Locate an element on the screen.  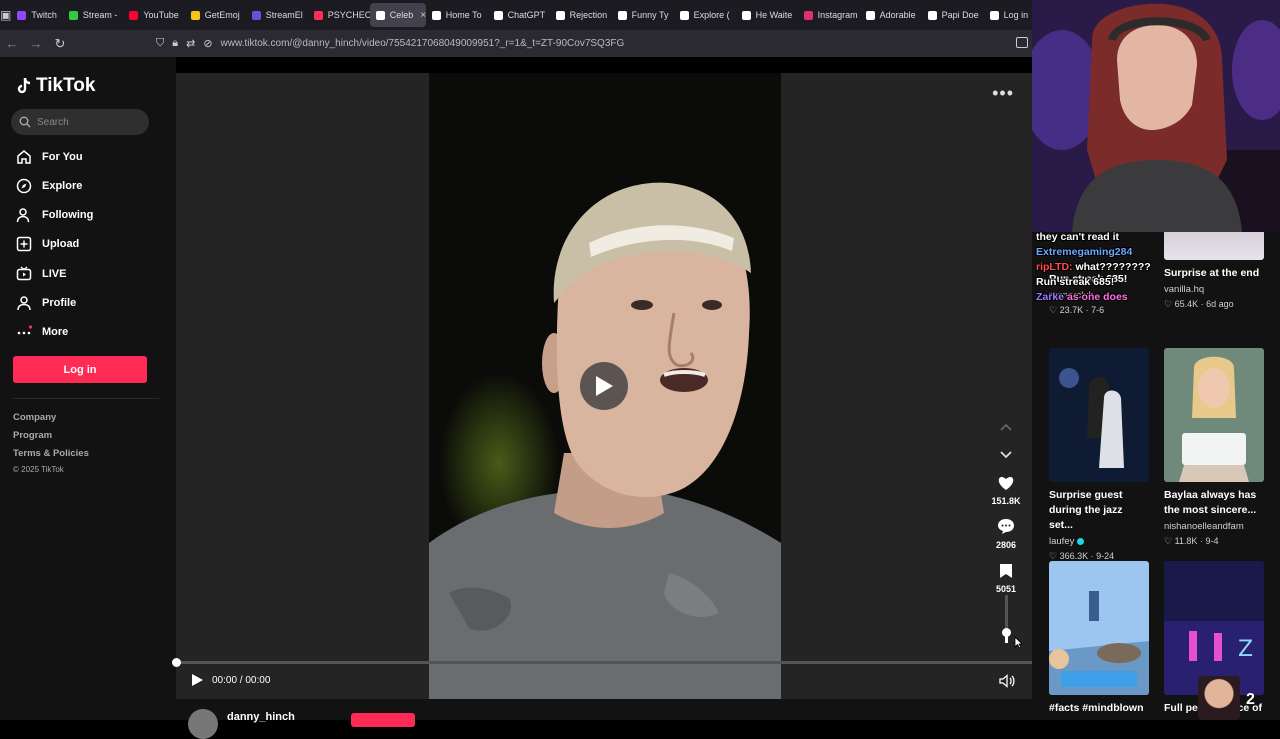
volume-icon is located at coordinates (1007, 681).